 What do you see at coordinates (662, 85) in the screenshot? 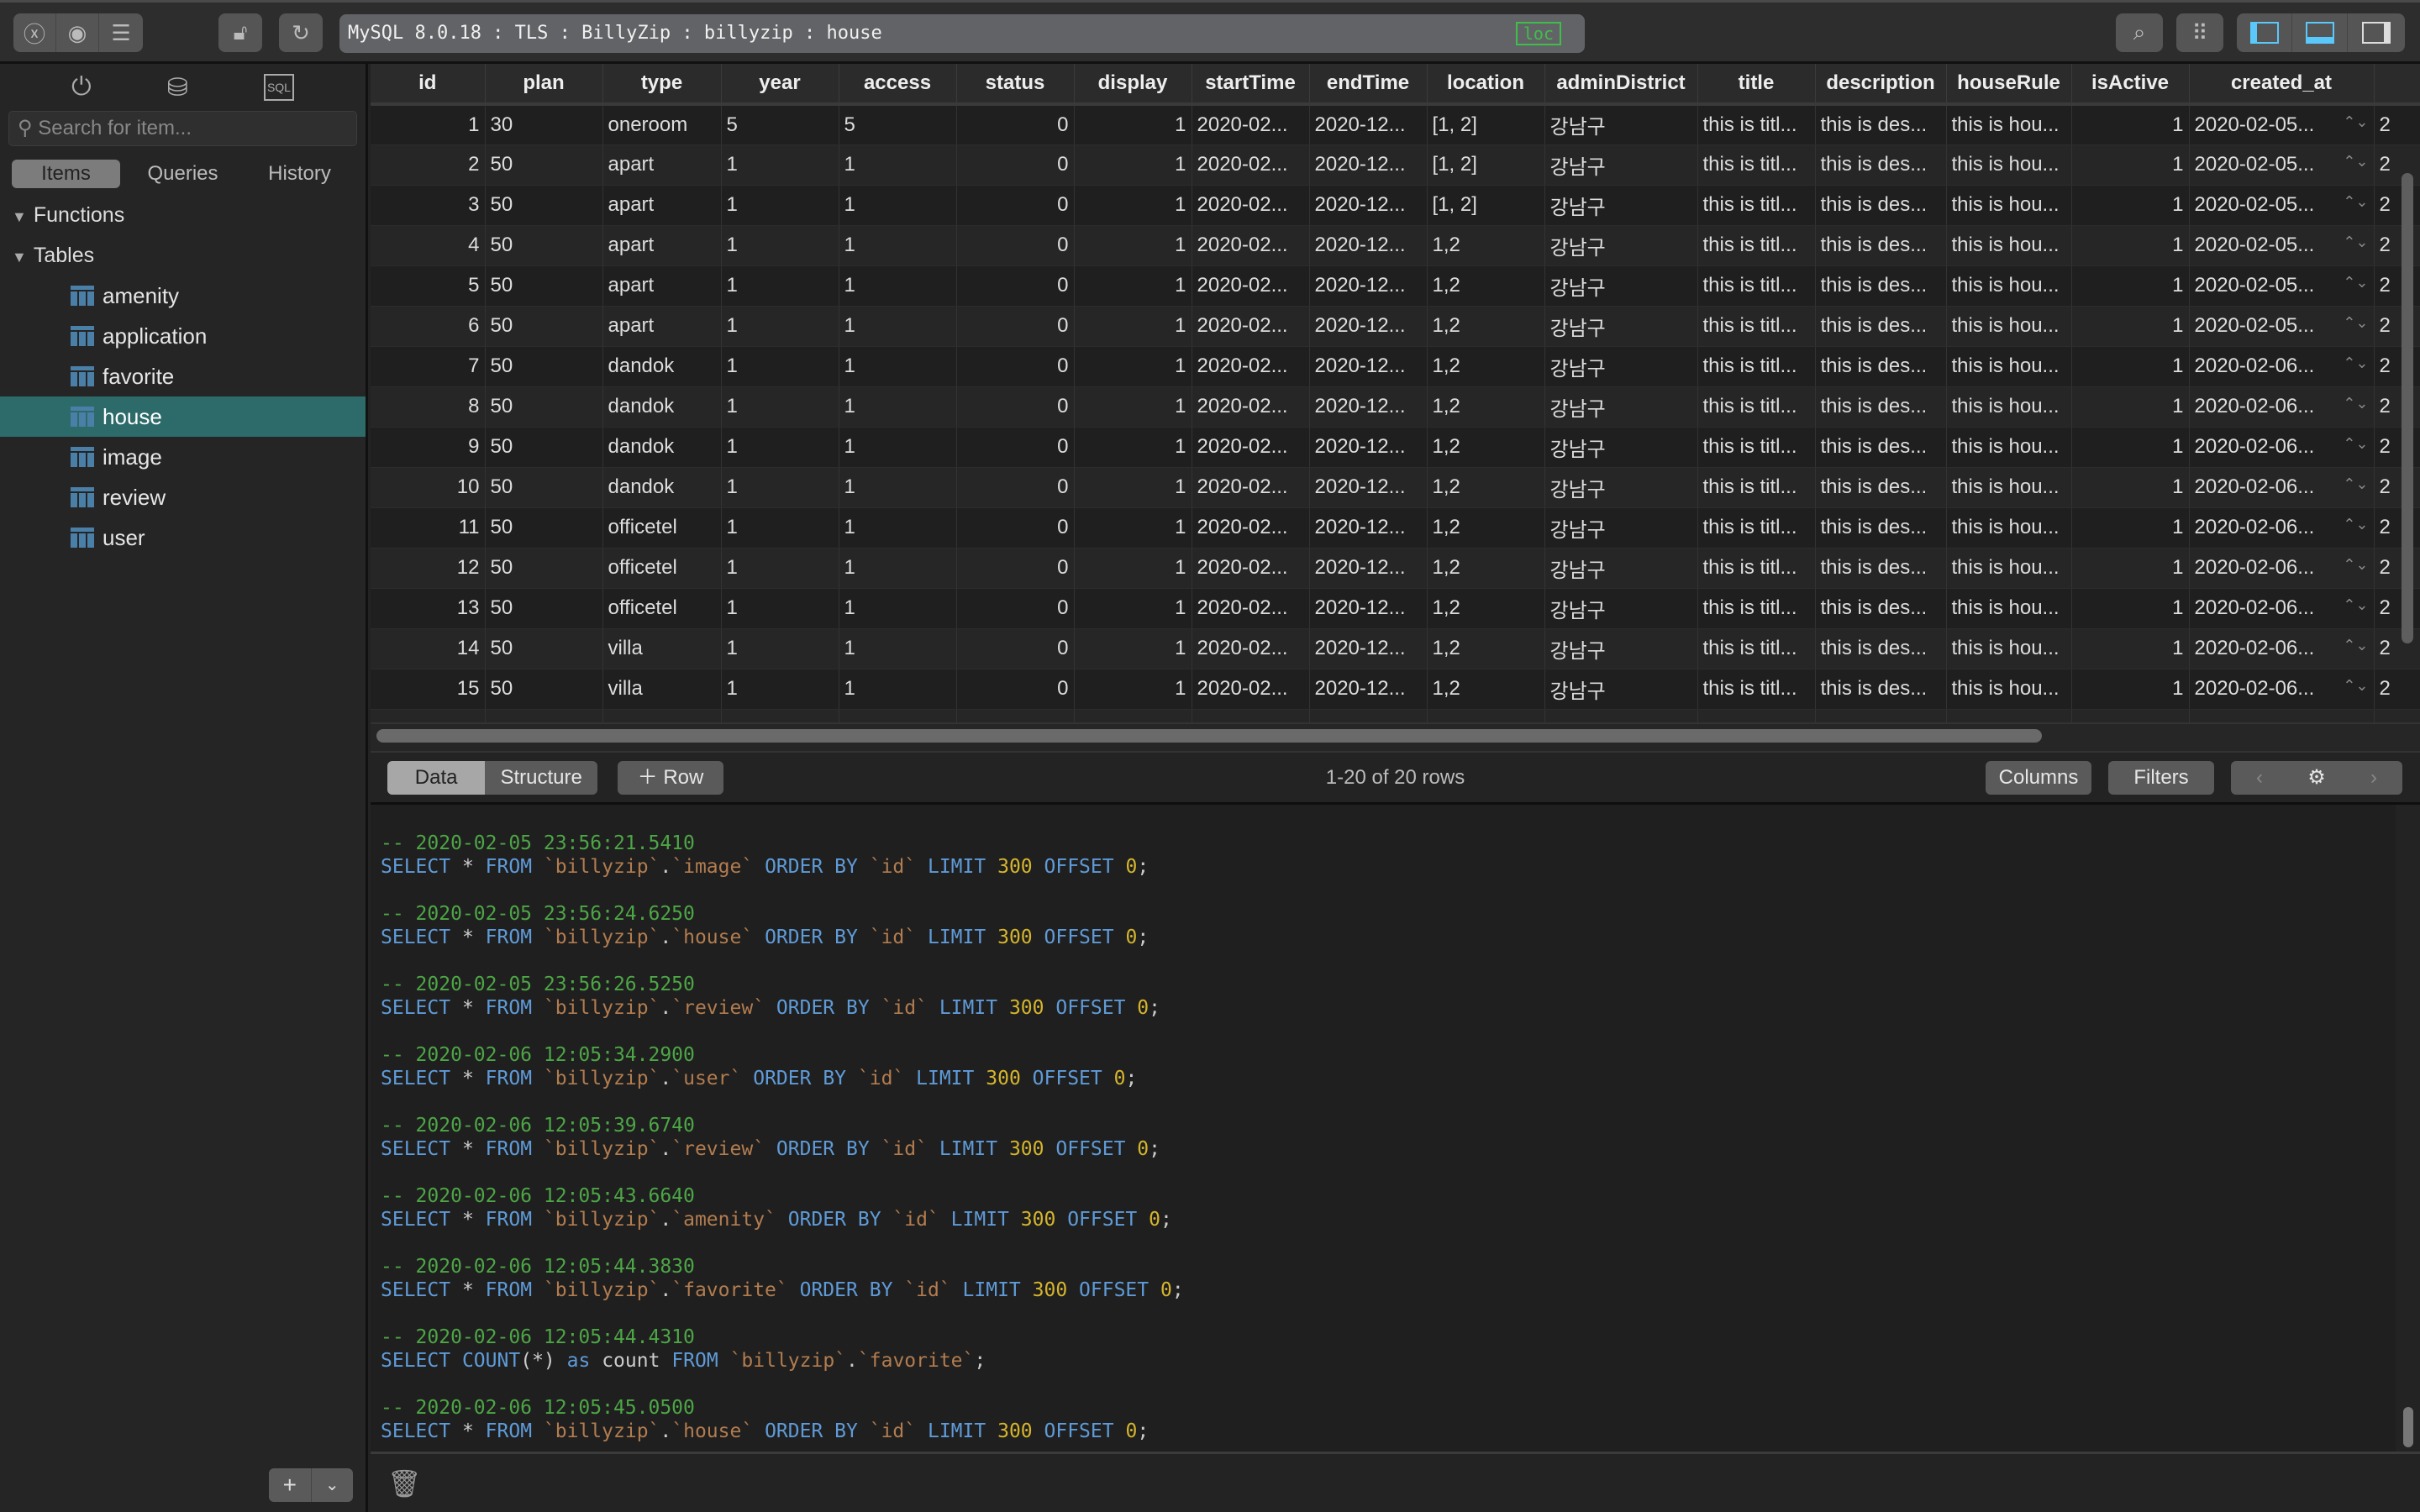
I see `column-header-type: type` at bounding box center [662, 85].